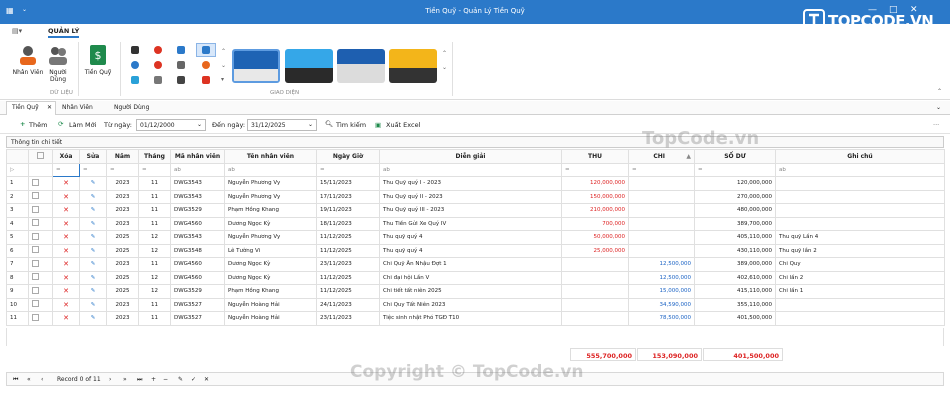 This screenshot has height=393, width=950. Describe the element at coordinates (82, 125) in the screenshot. I see `refresh-button: Làm Mới` at that location.